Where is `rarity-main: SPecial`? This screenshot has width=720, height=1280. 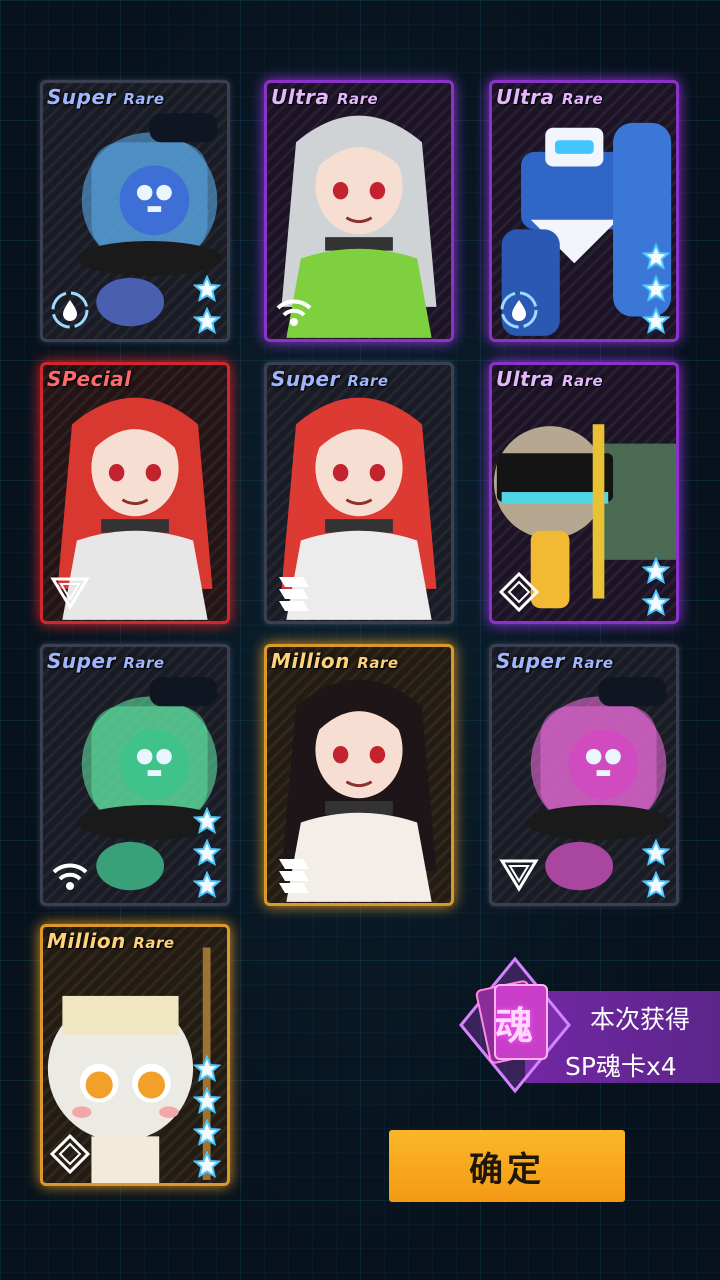
rarity-main: SPecial is located at coordinates (89, 379).